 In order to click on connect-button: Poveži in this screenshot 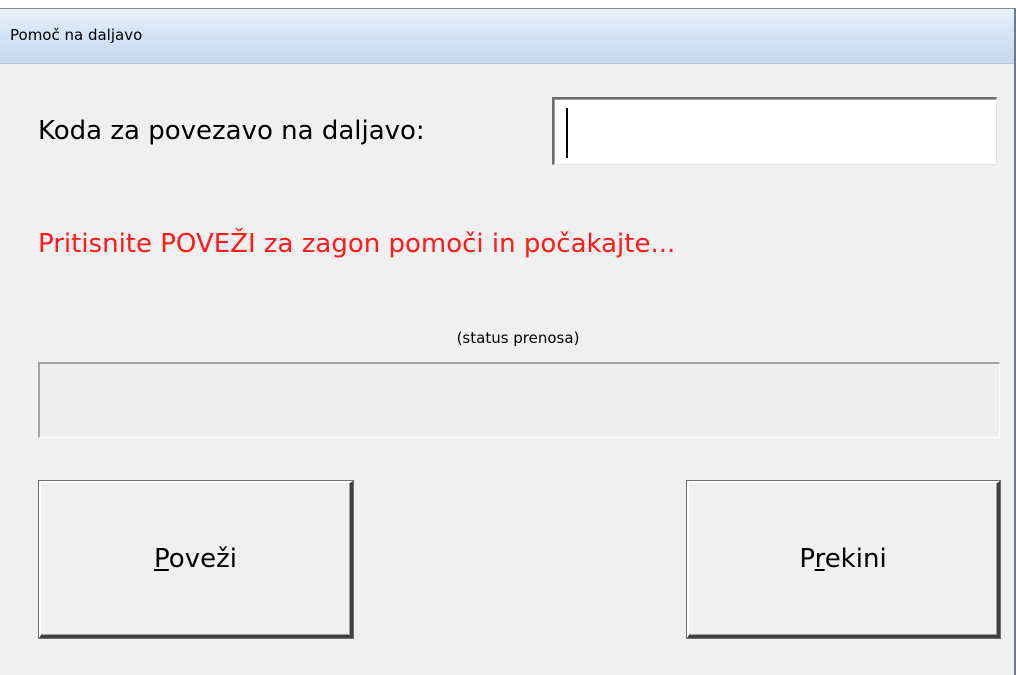, I will do `click(196, 559)`.